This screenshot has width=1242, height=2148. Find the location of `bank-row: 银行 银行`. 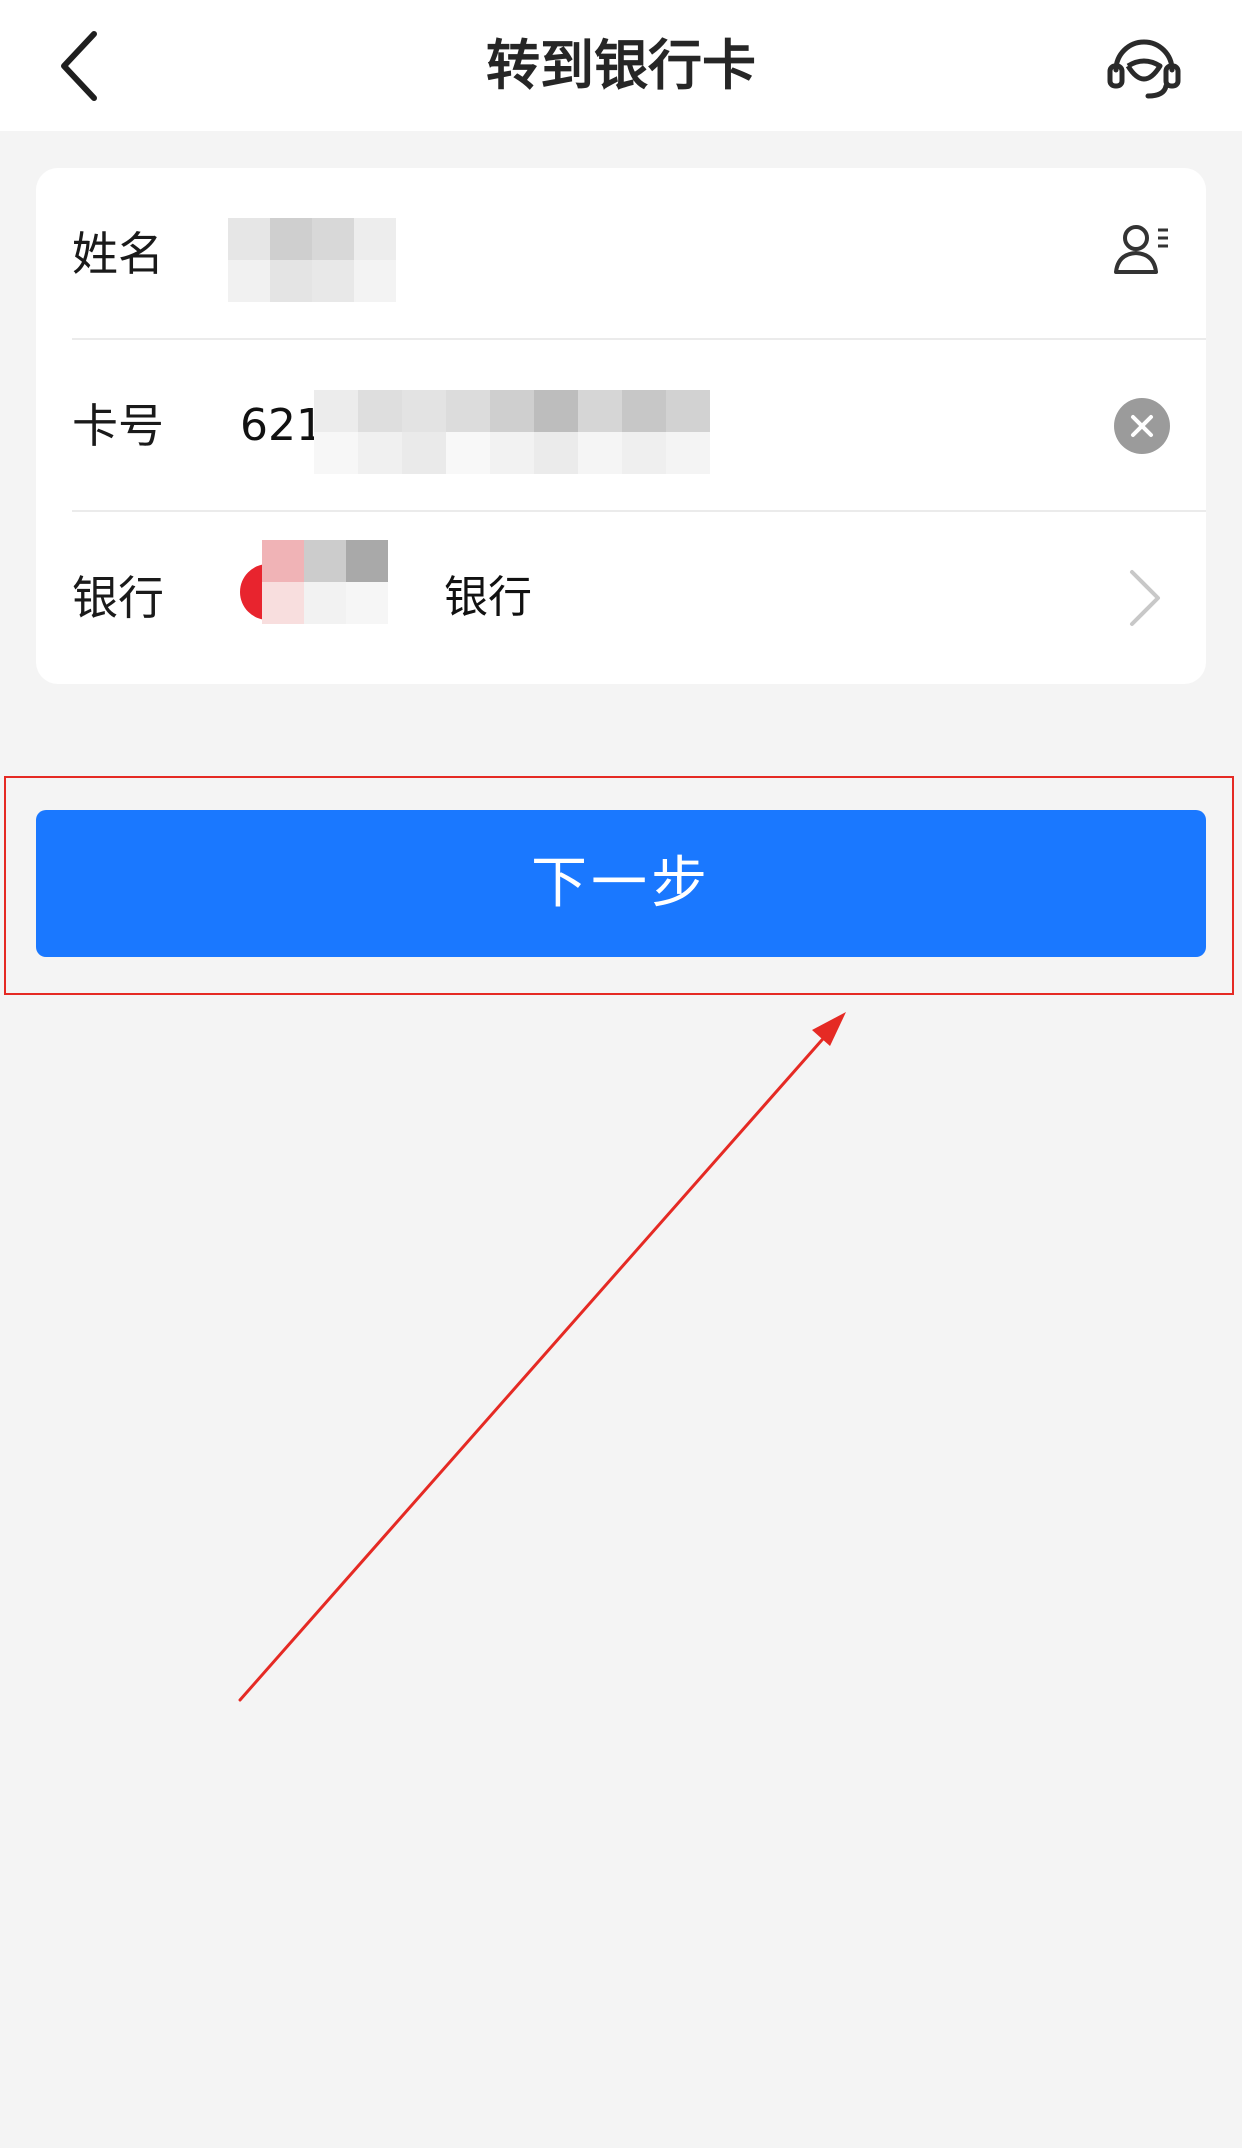

bank-row: 银行 银行 is located at coordinates (621, 598).